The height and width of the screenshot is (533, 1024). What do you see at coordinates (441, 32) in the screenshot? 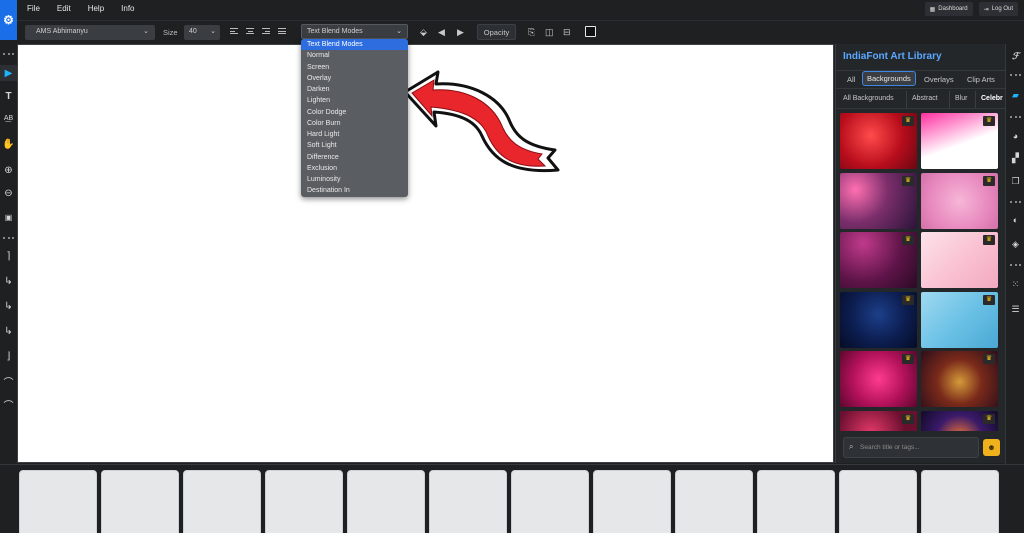
I see `arrow-left-icon: ◀` at bounding box center [441, 32].